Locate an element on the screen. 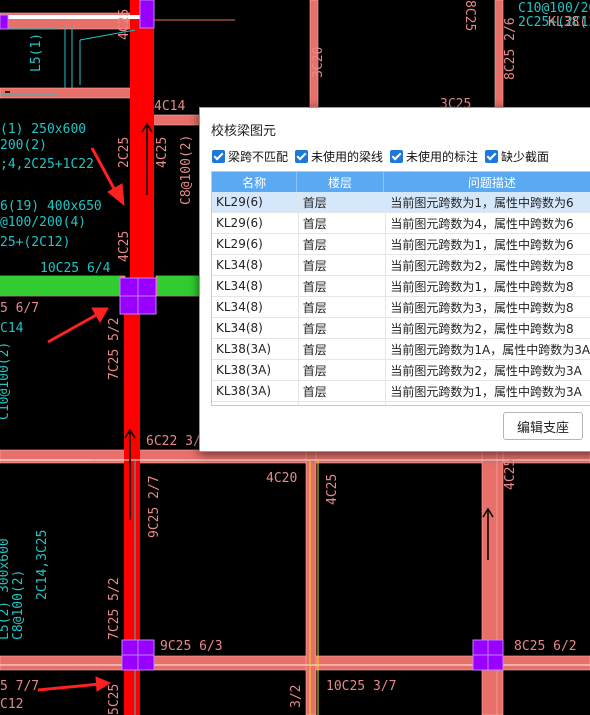 The width and height of the screenshot is (590, 715). cad-annotation-label: C14 is located at coordinates (12, 328).